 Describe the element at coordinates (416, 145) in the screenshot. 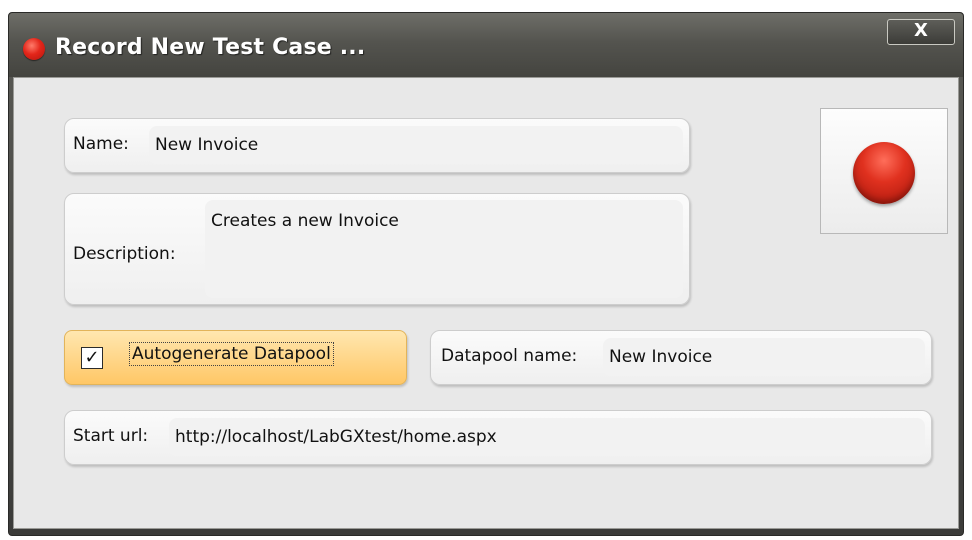

I see `name-input: New Invoice` at that location.